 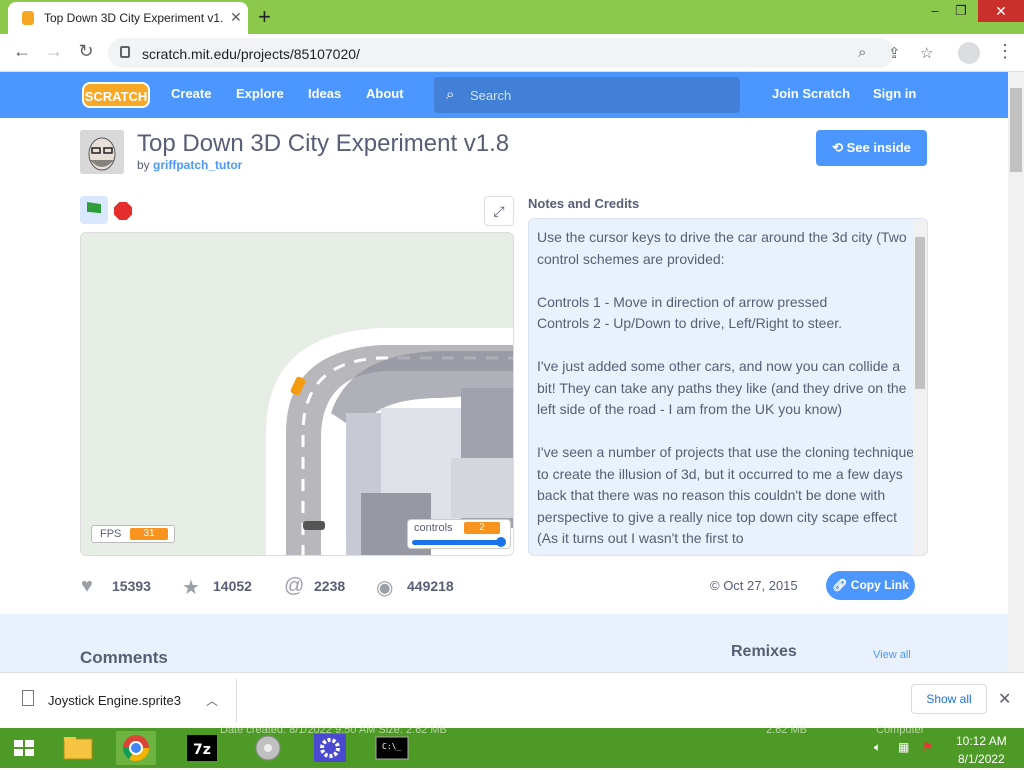 I want to click on nav-explore: Explore, so click(x=260, y=93).